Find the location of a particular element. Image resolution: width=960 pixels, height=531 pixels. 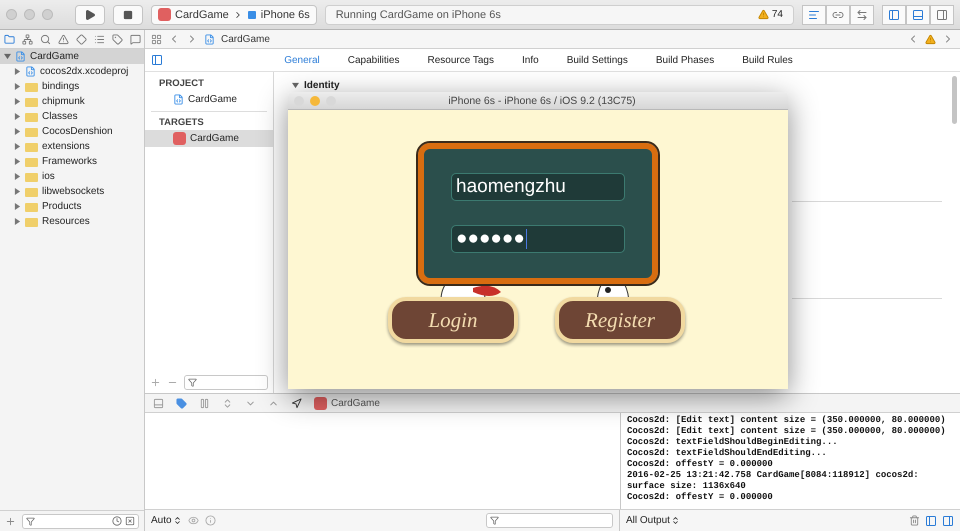

sidebar-toggle-icon is located at coordinates (157, 60).